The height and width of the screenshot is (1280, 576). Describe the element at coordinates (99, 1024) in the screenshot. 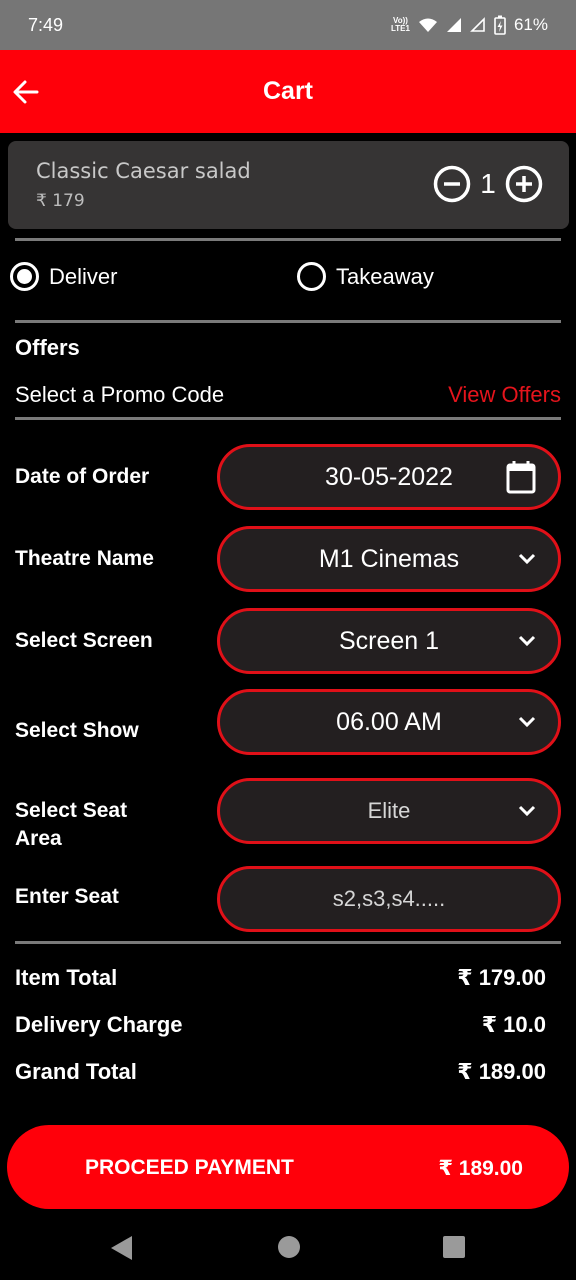

I see `delivery-charge-label: Delivery Charge` at that location.